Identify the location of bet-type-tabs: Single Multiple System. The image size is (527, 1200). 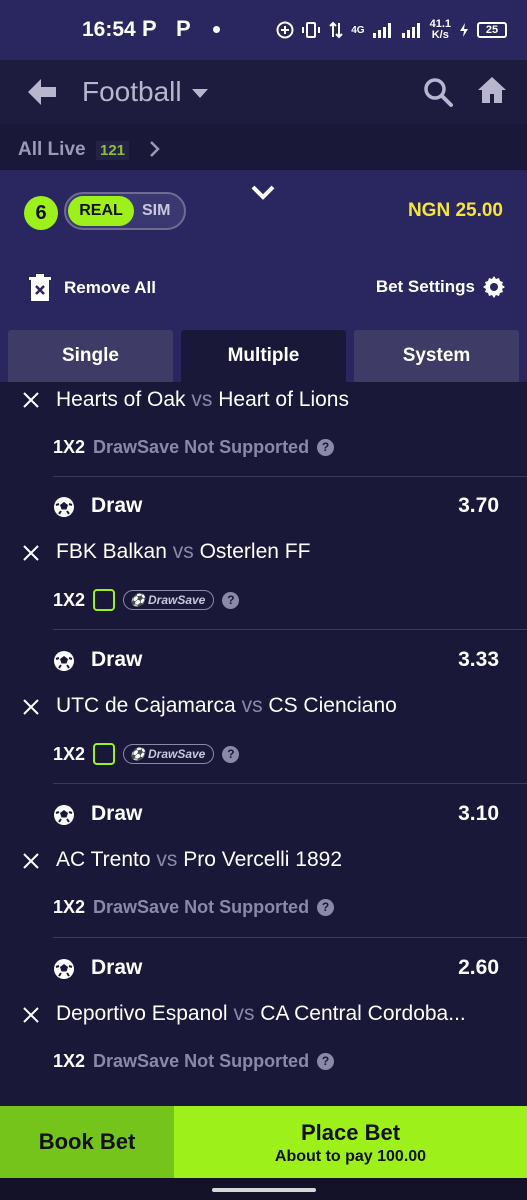
(263, 356).